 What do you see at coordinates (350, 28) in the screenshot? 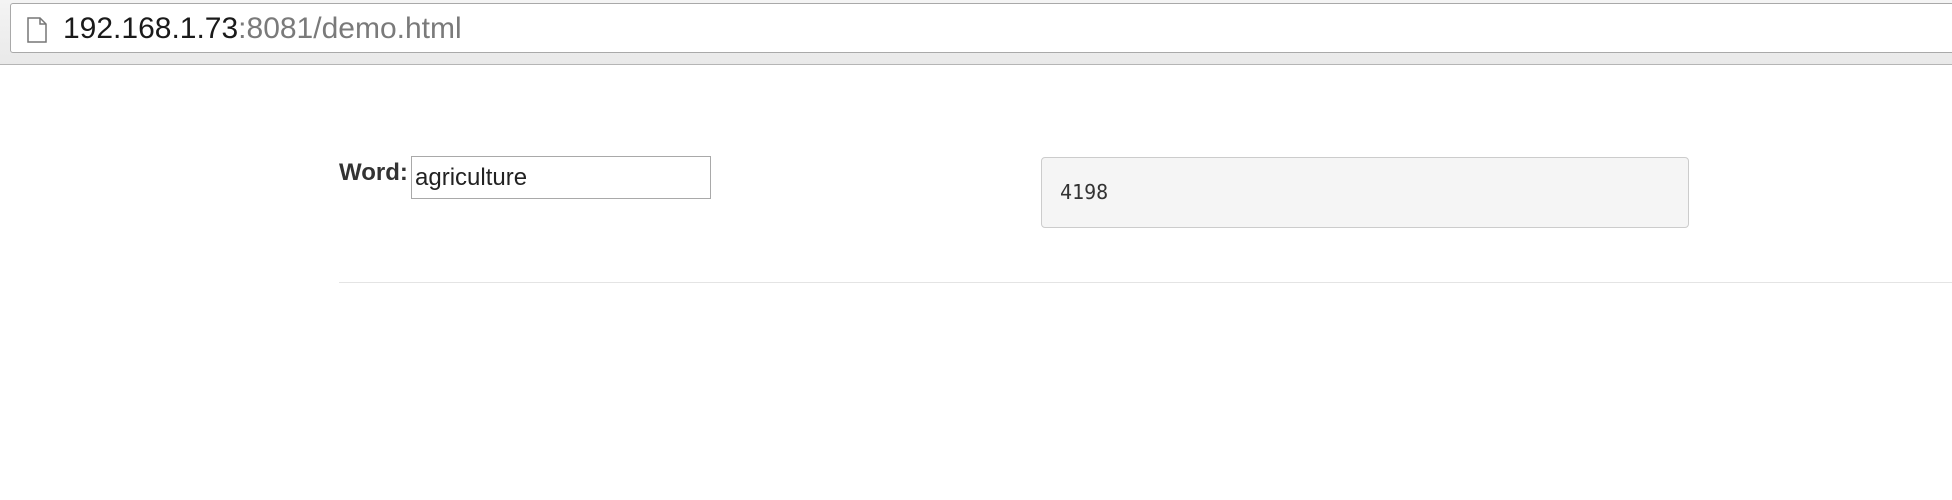
I see `url-path: :8081/demo.html` at bounding box center [350, 28].